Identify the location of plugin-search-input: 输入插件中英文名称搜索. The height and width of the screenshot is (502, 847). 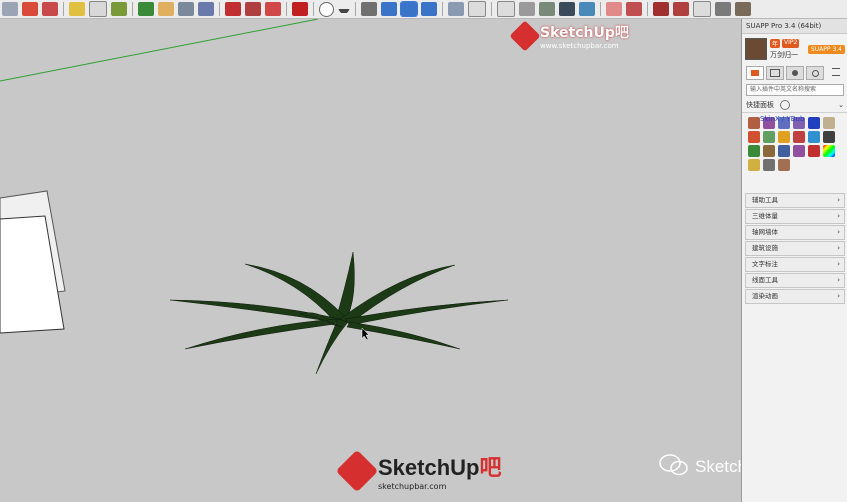
(795, 90).